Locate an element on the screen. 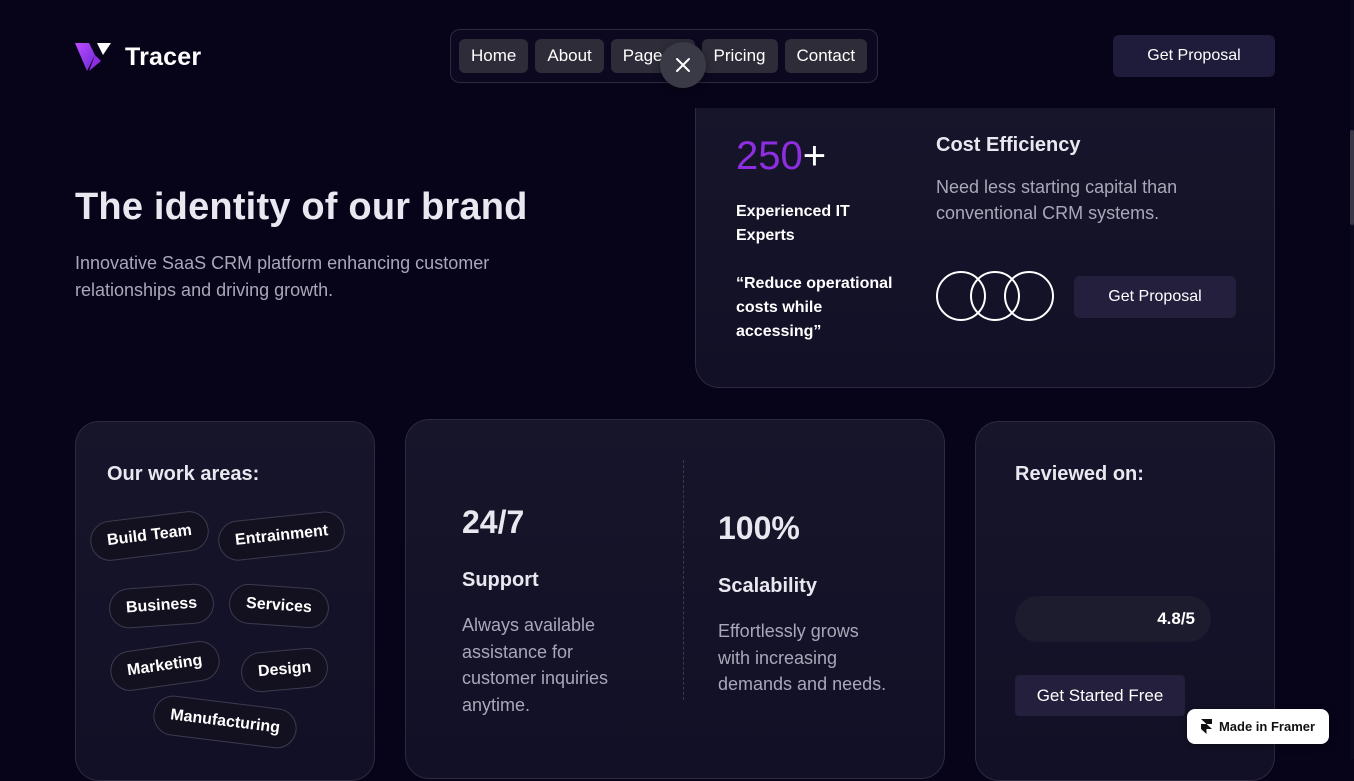  stat-value: 24/7 is located at coordinates (493, 522).